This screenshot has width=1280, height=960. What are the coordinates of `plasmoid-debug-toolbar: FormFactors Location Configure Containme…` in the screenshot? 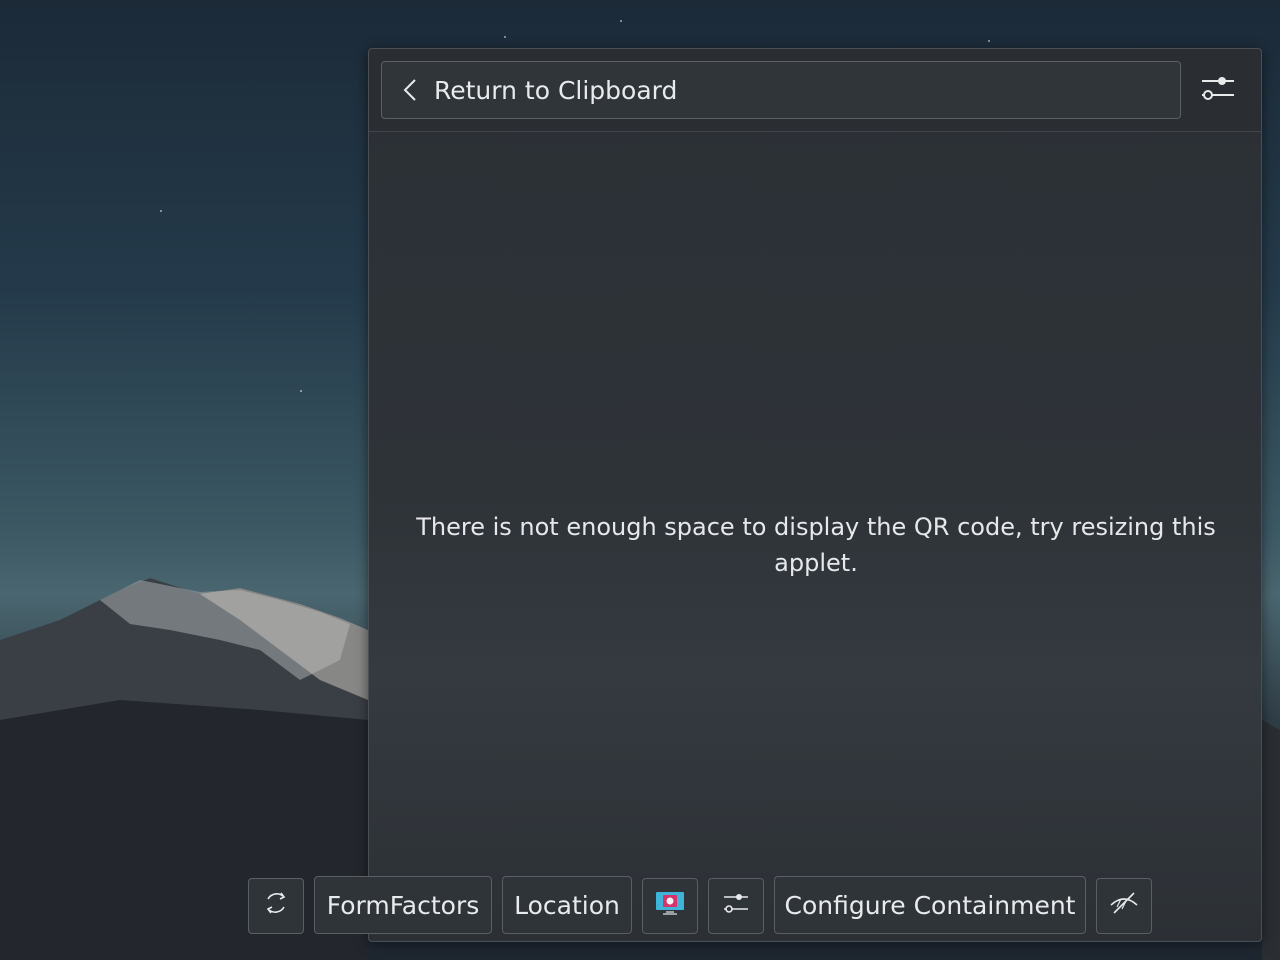 It's located at (640, 906).